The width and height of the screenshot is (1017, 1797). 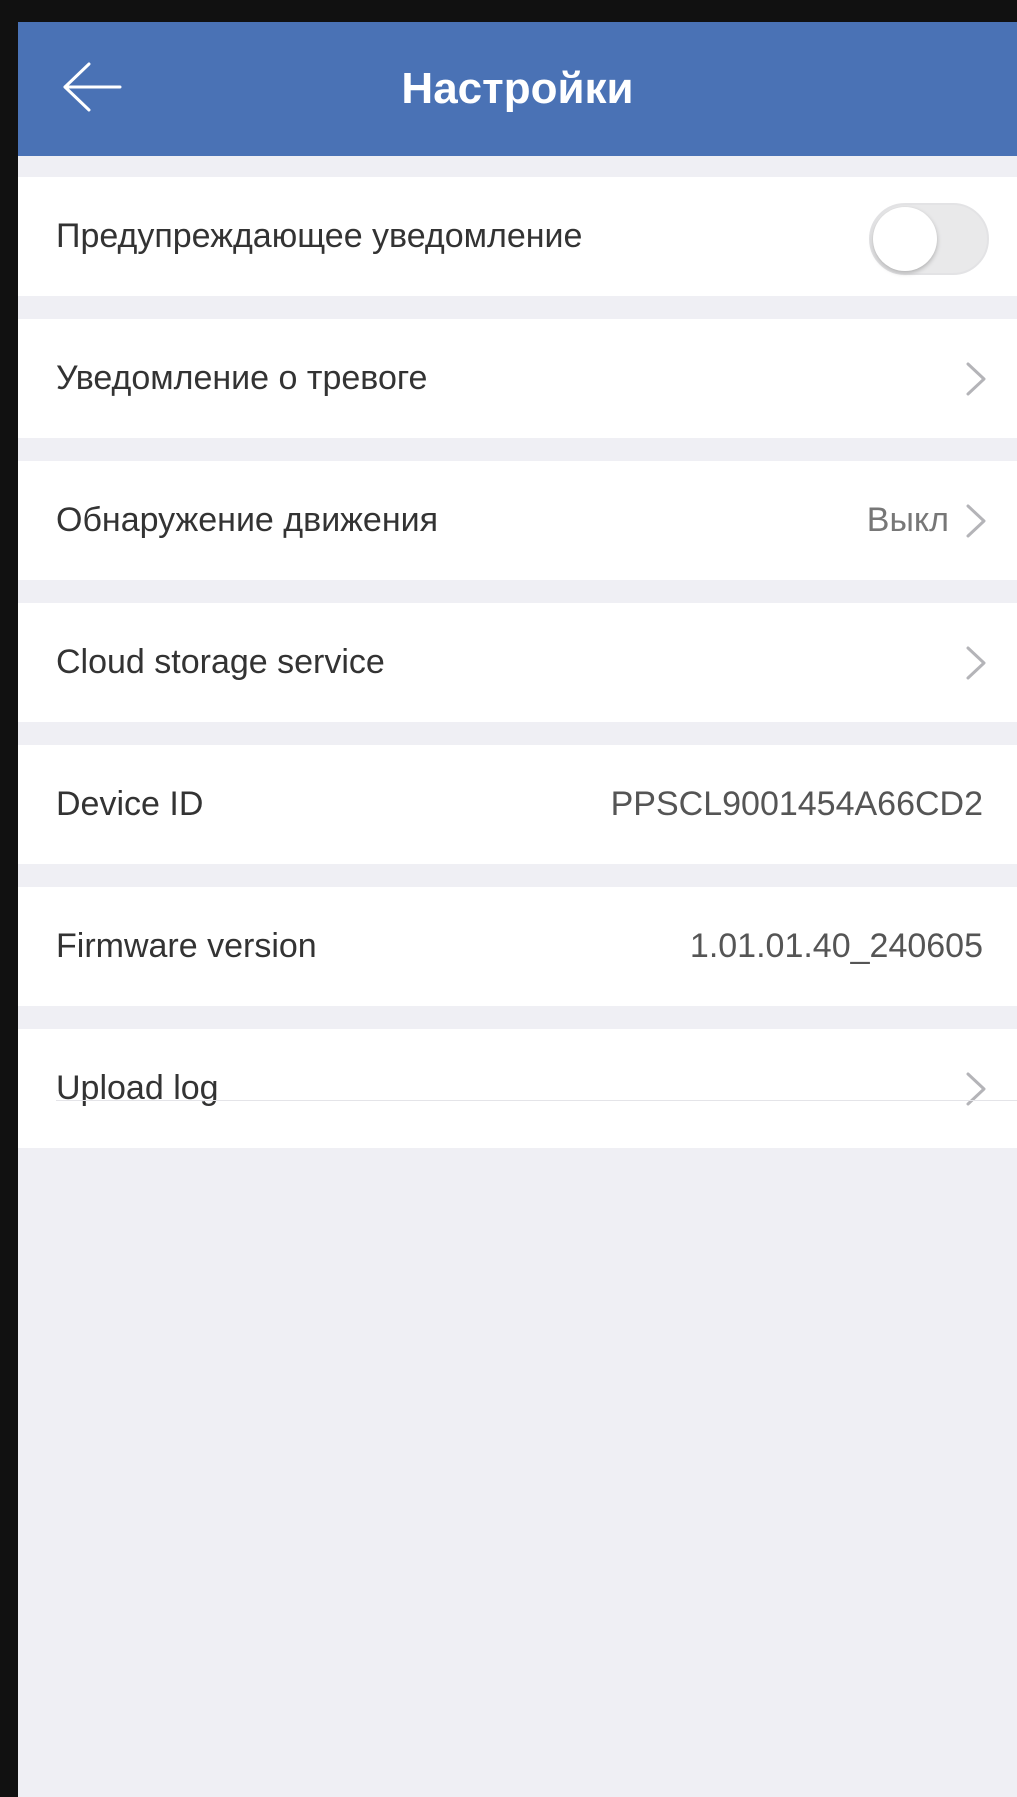 I want to click on setting-alarm-notification: Уведомление о тревоге, so click(x=517, y=378).